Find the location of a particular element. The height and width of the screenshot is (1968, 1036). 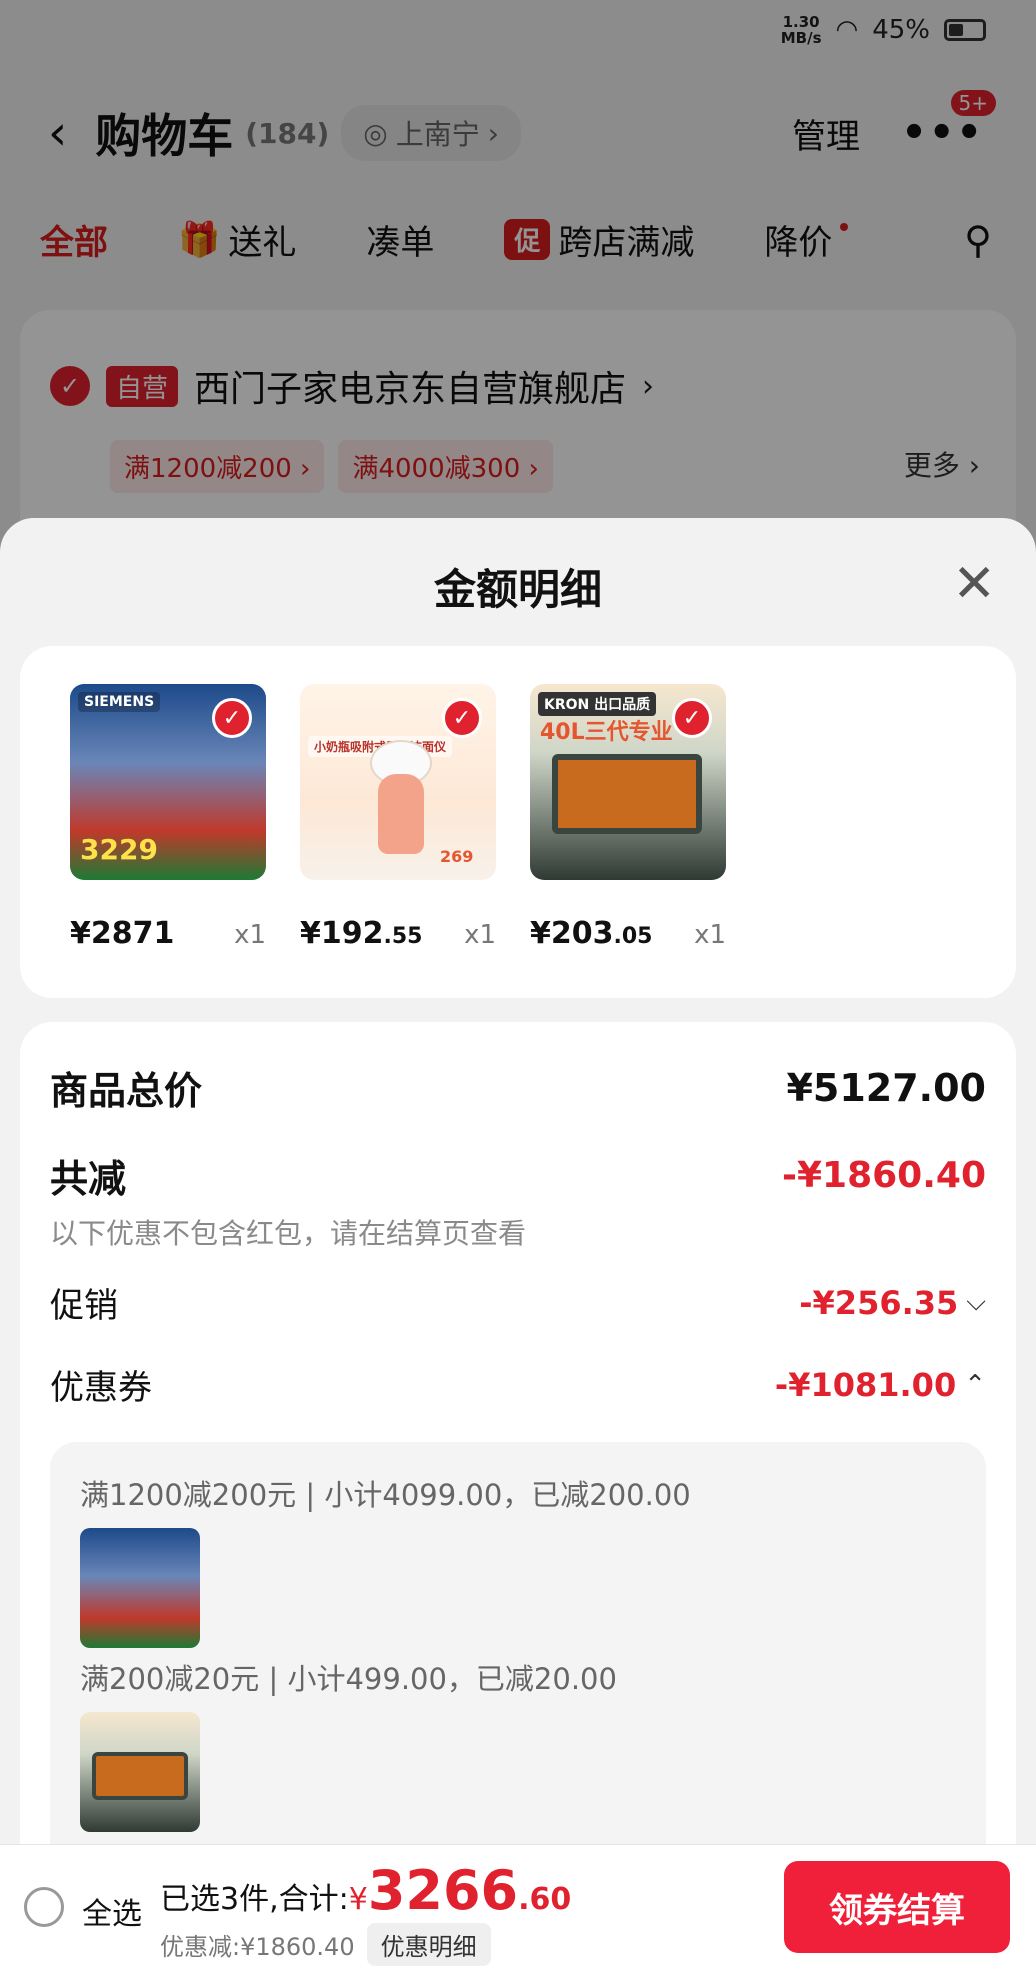

oven-image is located at coordinates (140, 1772).